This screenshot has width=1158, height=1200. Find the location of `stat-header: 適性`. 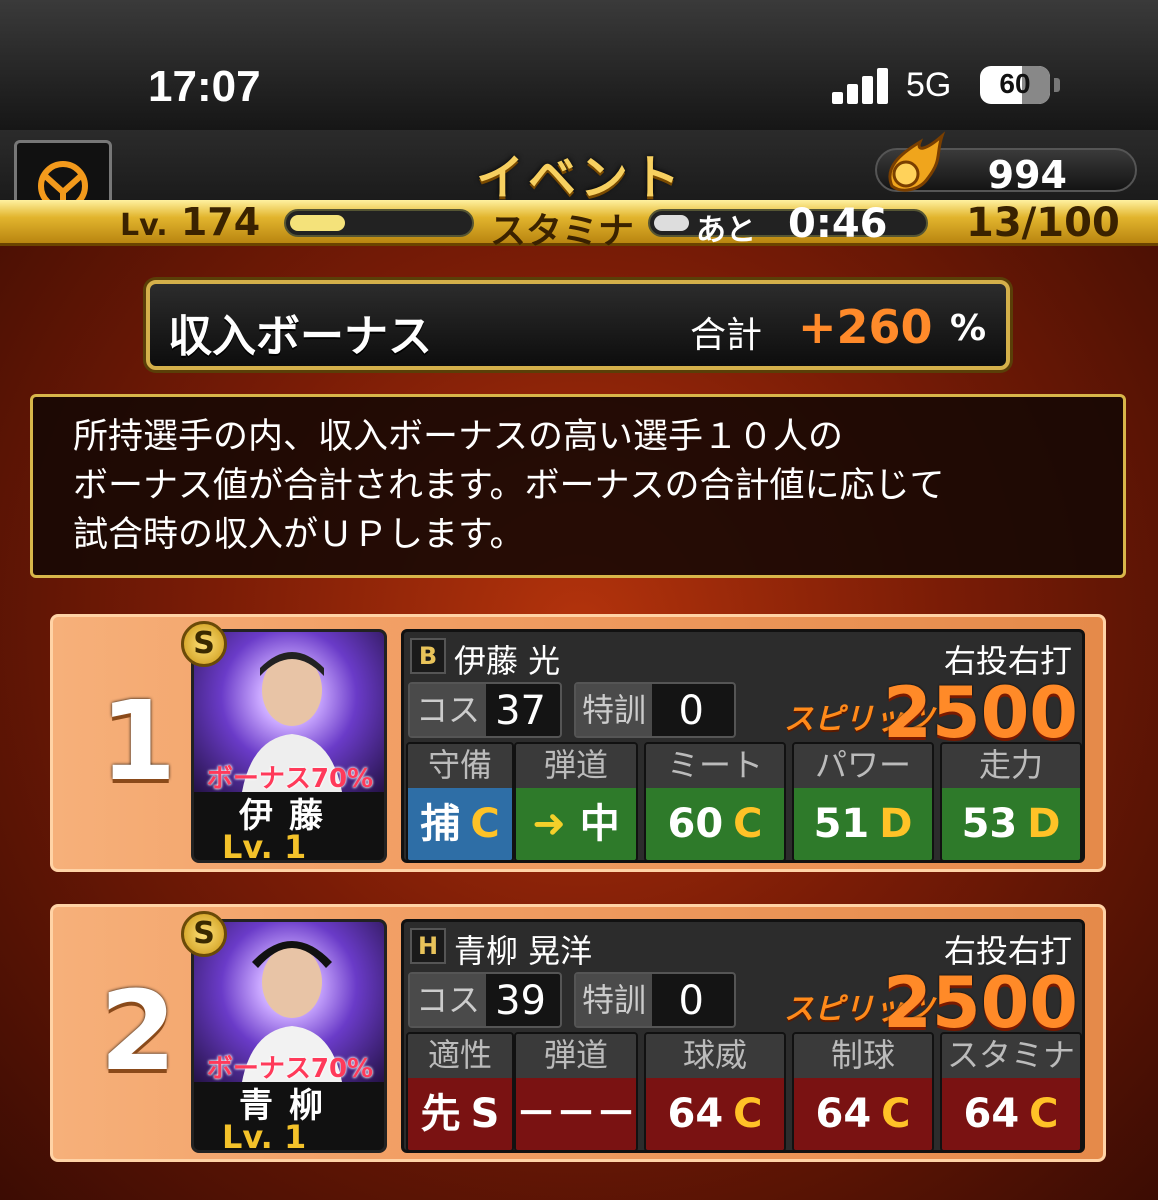

stat-header: 適性 is located at coordinates (460, 1056).